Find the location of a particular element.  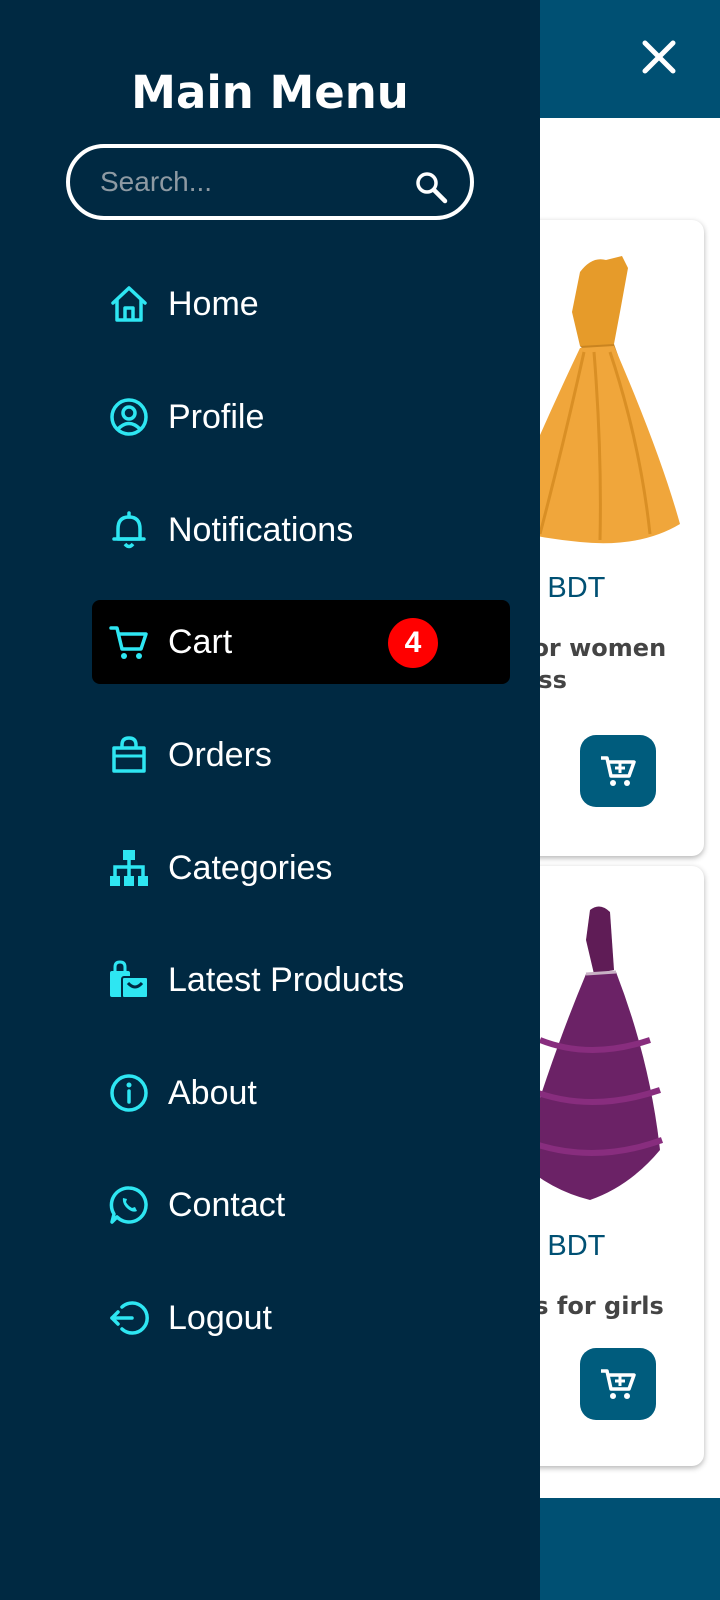

user-circle-icon is located at coordinates (129, 417).